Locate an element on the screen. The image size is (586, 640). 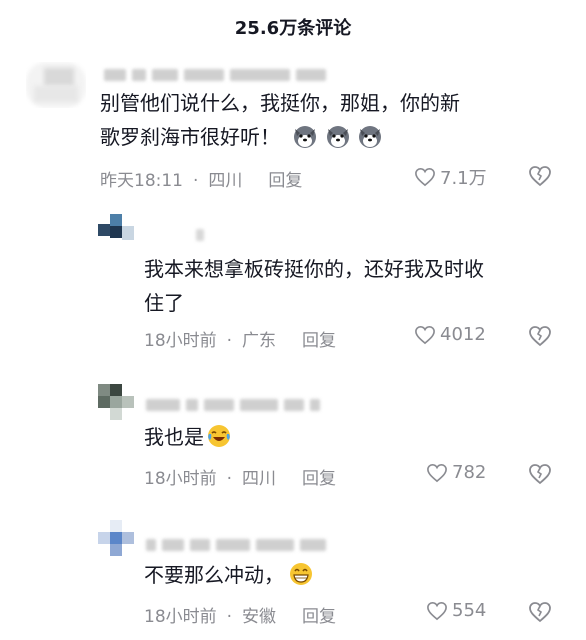
like-count: 7.1万 is located at coordinates (463, 178).